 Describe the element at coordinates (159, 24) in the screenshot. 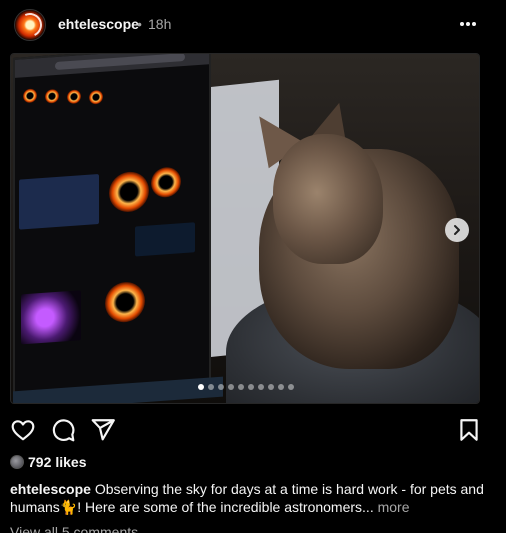

I see `post-time: 18h` at that location.